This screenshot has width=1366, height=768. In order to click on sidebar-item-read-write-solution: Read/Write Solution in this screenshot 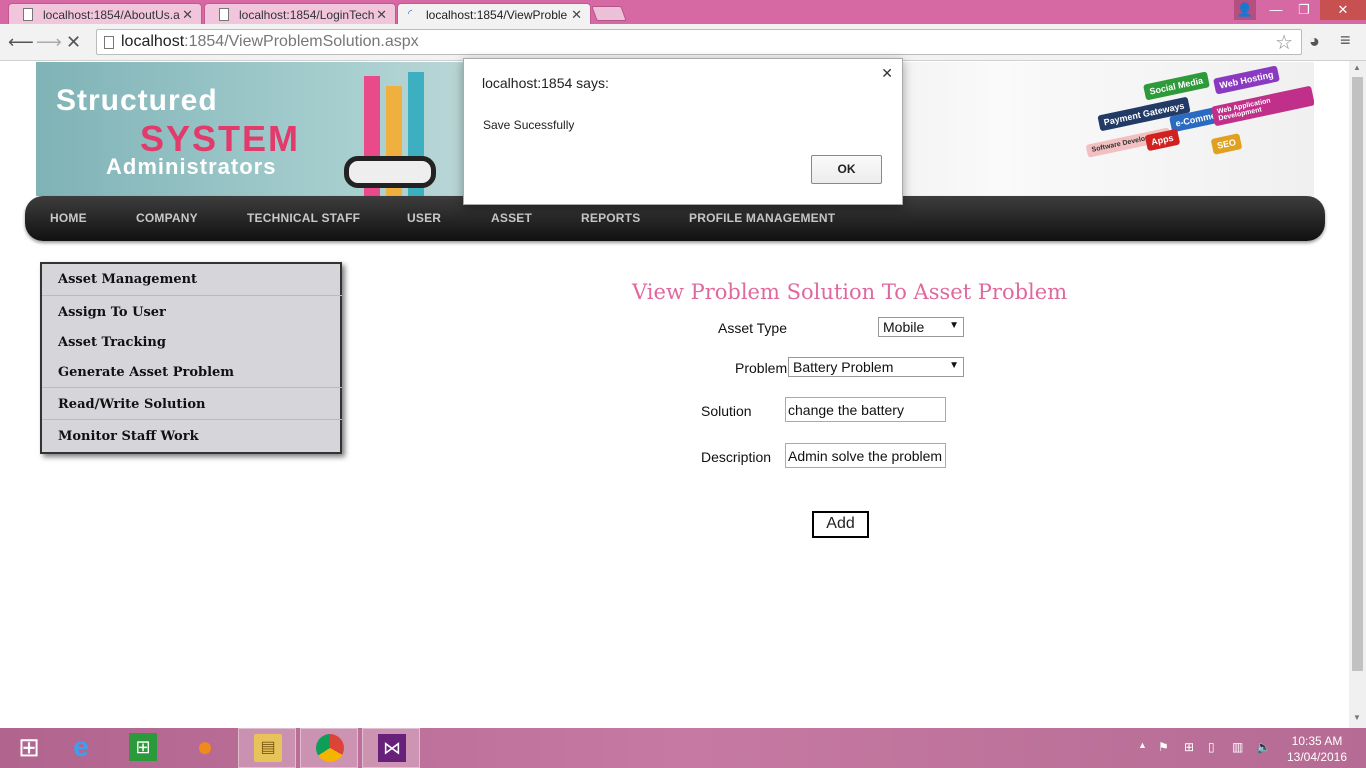, I will do `click(131, 404)`.